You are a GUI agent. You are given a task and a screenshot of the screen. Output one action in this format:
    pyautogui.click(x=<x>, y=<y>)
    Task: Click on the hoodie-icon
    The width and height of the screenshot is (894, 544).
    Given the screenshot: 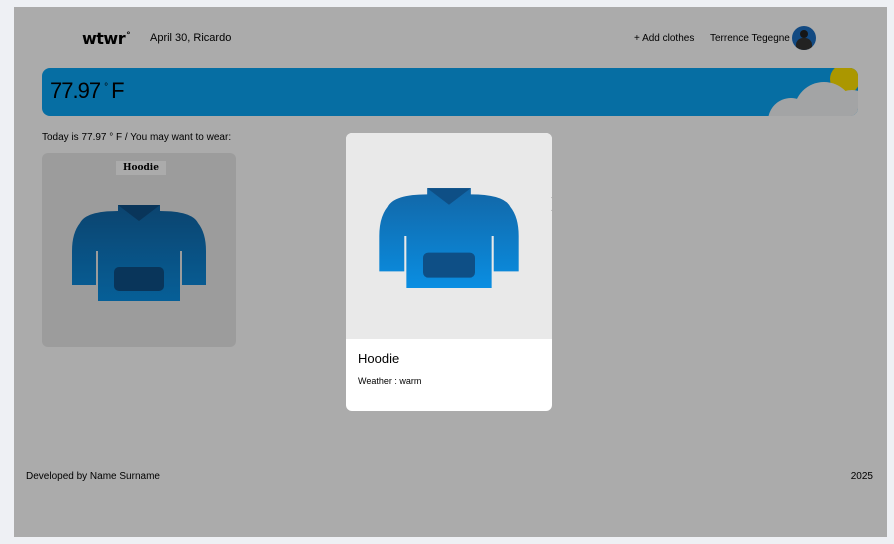 What is the action you would take?
    pyautogui.click(x=449, y=238)
    